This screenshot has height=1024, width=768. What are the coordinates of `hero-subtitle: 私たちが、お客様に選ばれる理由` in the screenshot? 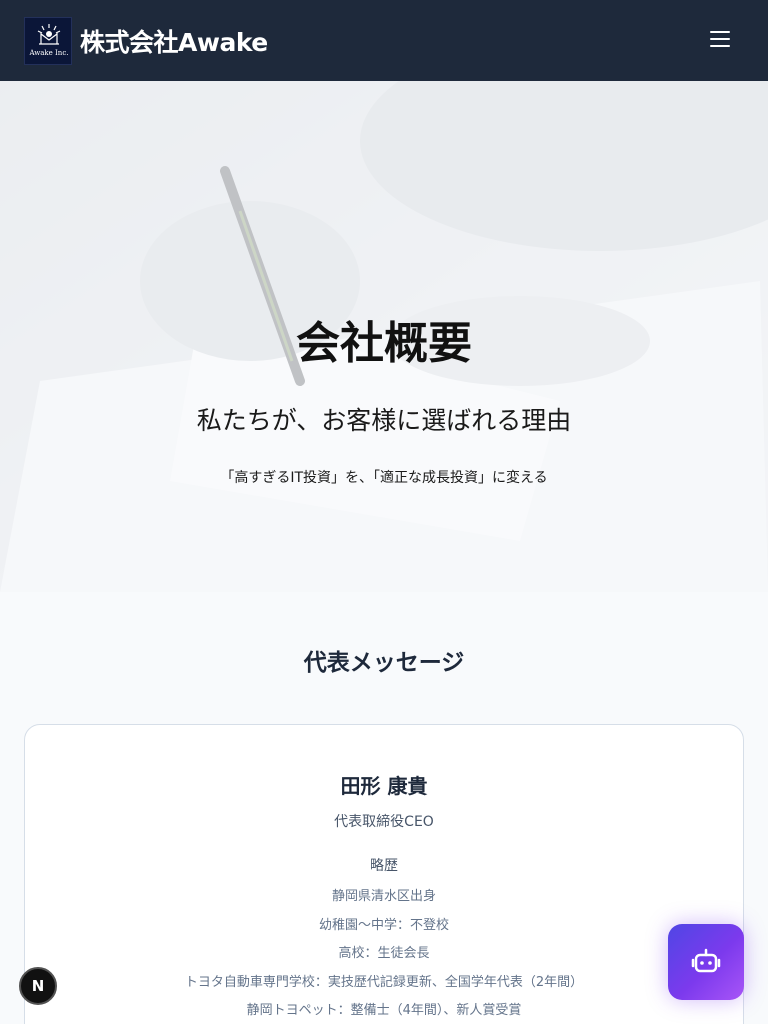 It's located at (384, 420).